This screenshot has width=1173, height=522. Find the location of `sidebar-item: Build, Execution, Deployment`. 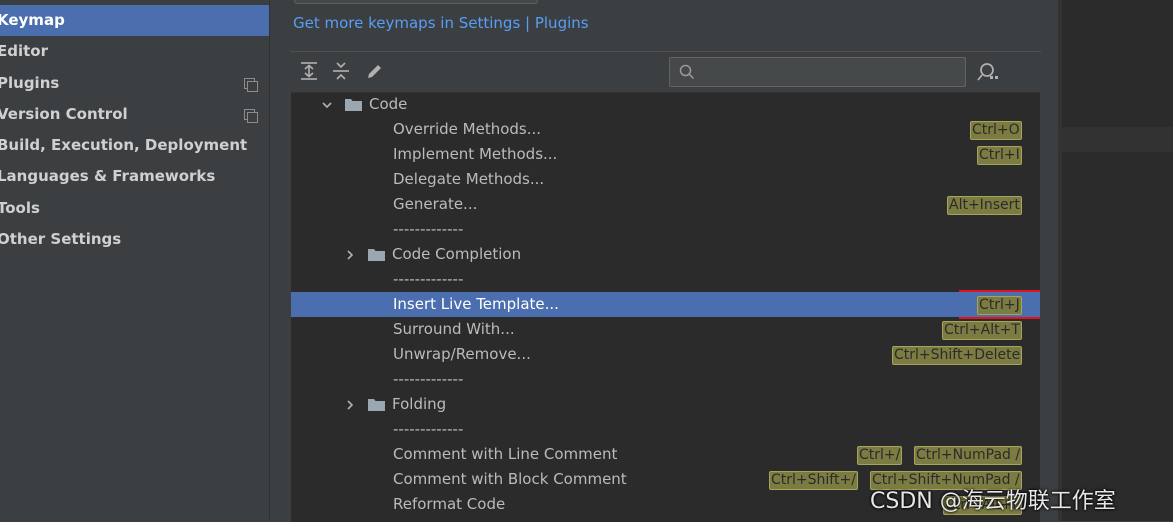

sidebar-item: Build, Execution, Deployment is located at coordinates (134, 145).